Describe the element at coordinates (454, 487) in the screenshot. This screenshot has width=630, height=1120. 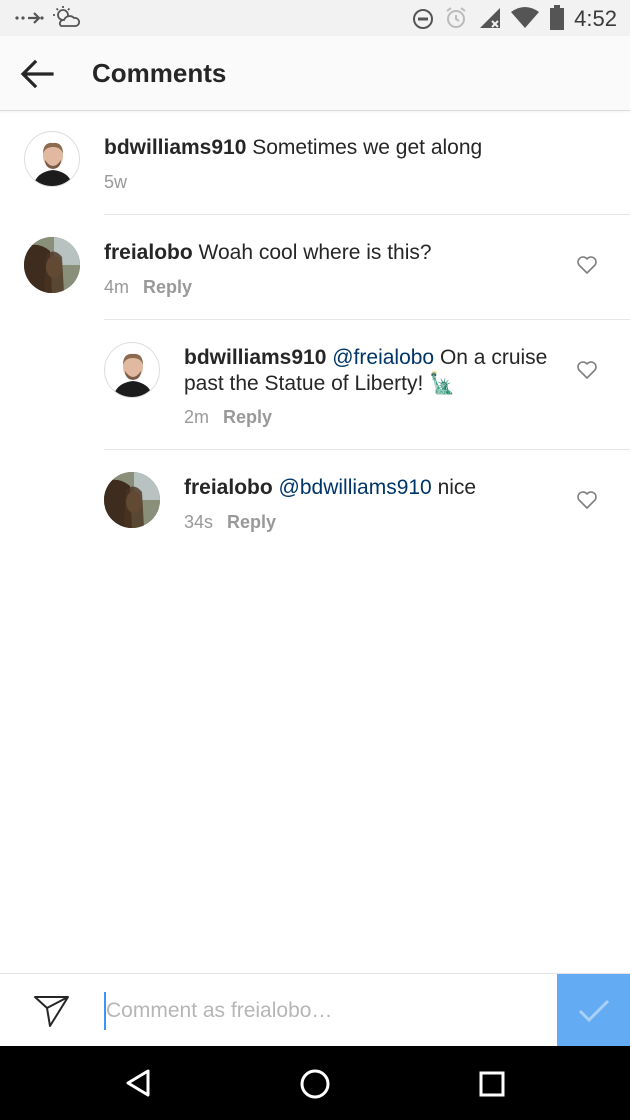
I see `comment-body: nice` at that location.